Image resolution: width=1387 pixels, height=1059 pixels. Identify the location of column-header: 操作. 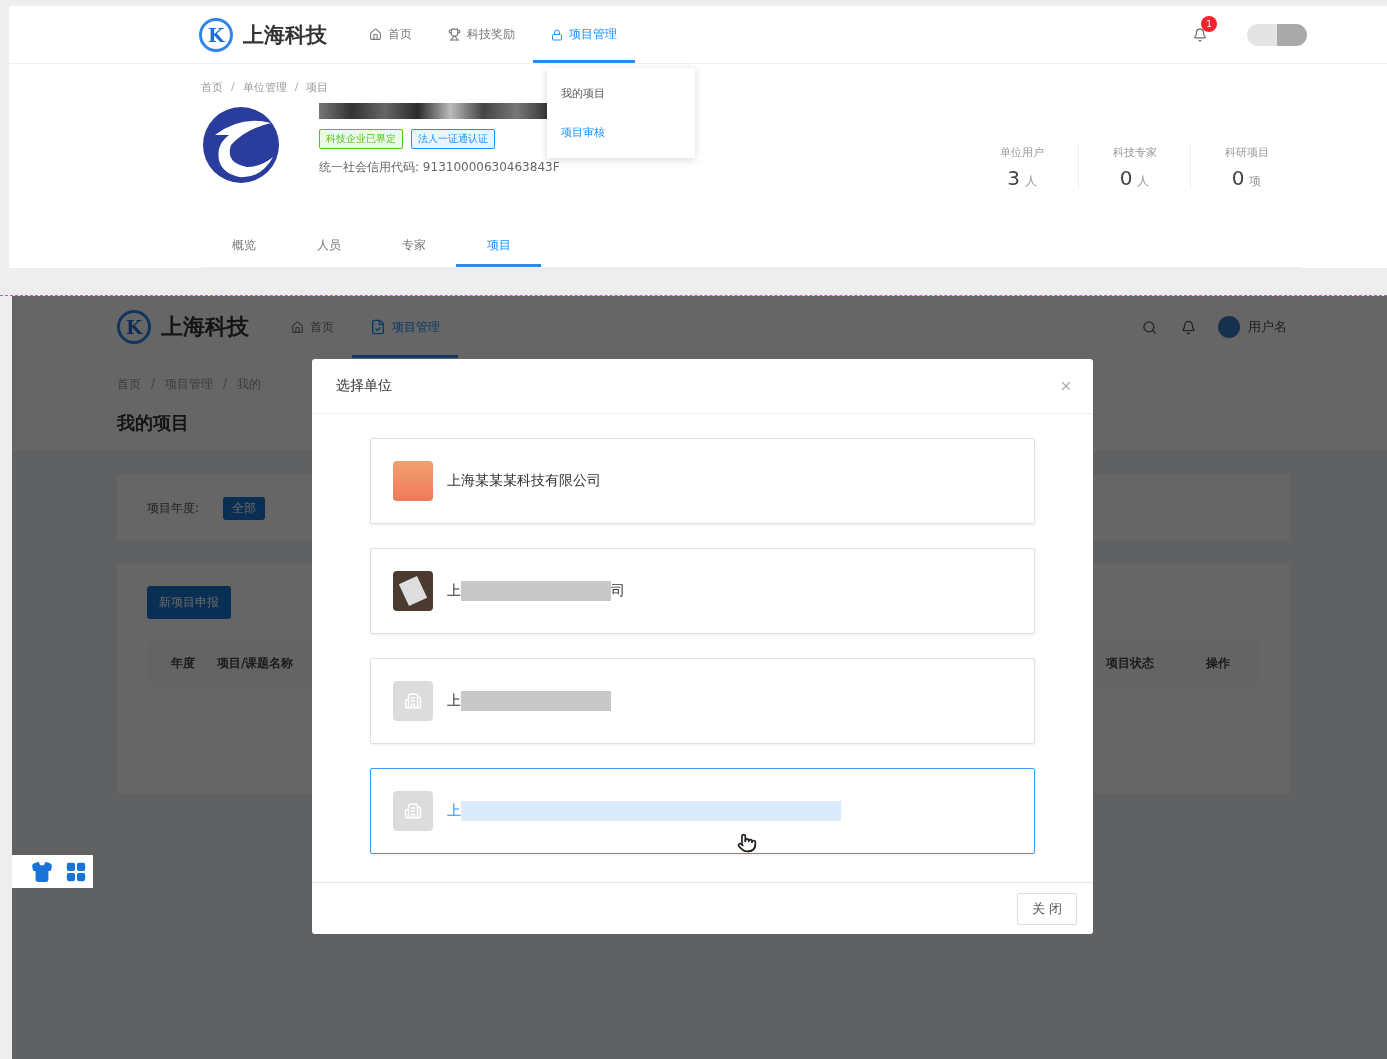
(1218, 663).